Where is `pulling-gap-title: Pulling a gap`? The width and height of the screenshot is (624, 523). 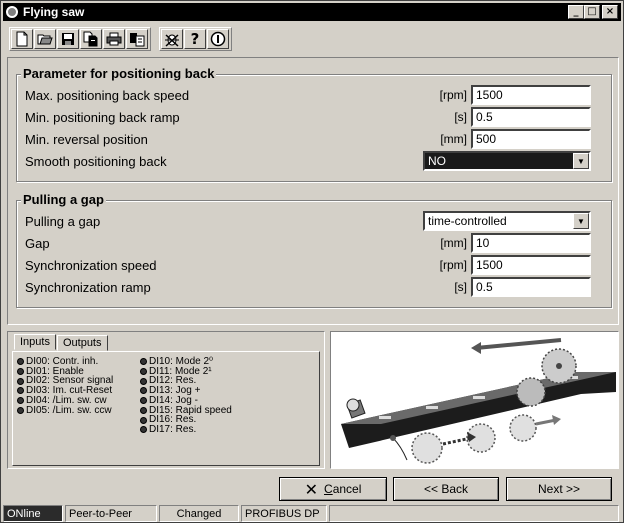
pulling-gap-title: Pulling a gap is located at coordinates (63, 199).